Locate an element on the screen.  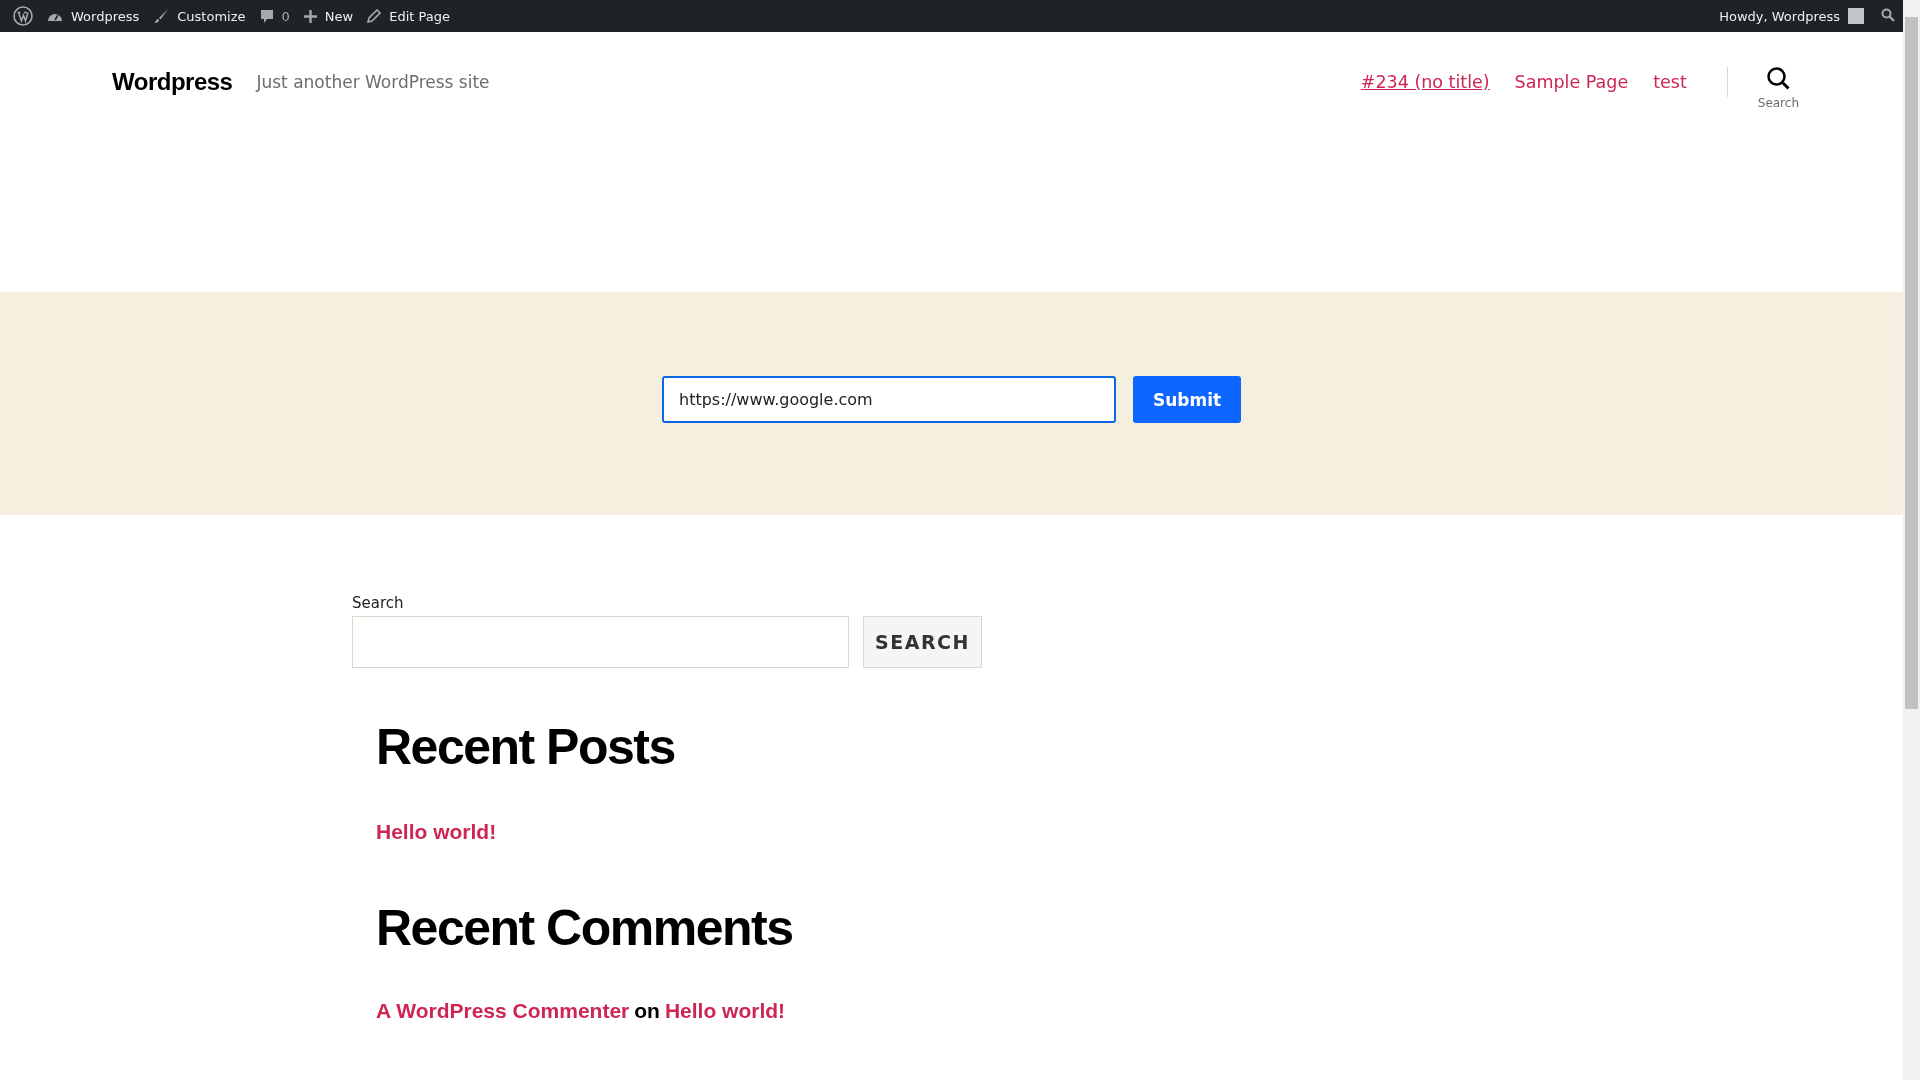
toolbar-item: New is located at coordinates (328, 16).